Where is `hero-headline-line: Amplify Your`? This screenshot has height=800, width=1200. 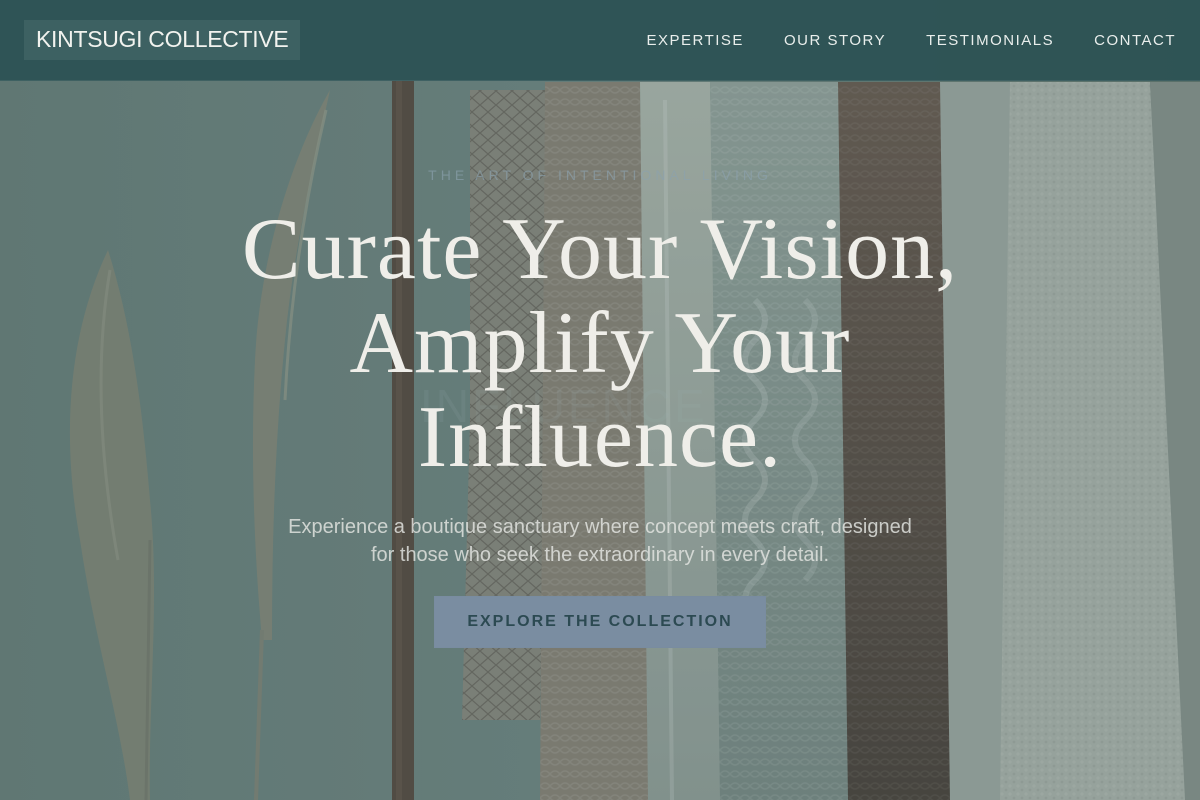
hero-headline-line: Amplify Your is located at coordinates (600, 343).